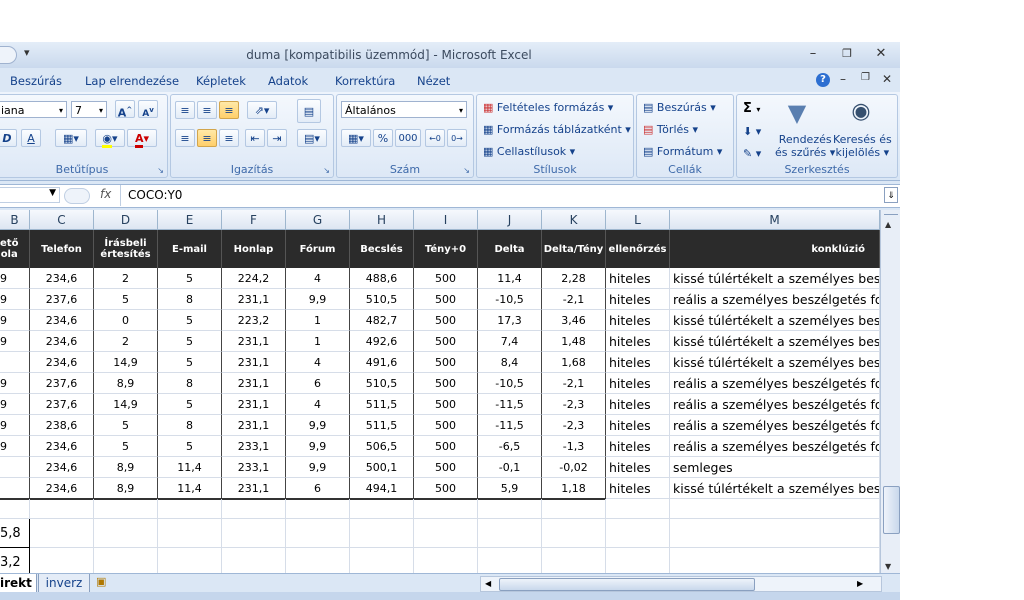 Image resolution: width=1024 pixels, height=600 pixels. Describe the element at coordinates (190, 220) in the screenshot. I see `column-header: E` at that location.